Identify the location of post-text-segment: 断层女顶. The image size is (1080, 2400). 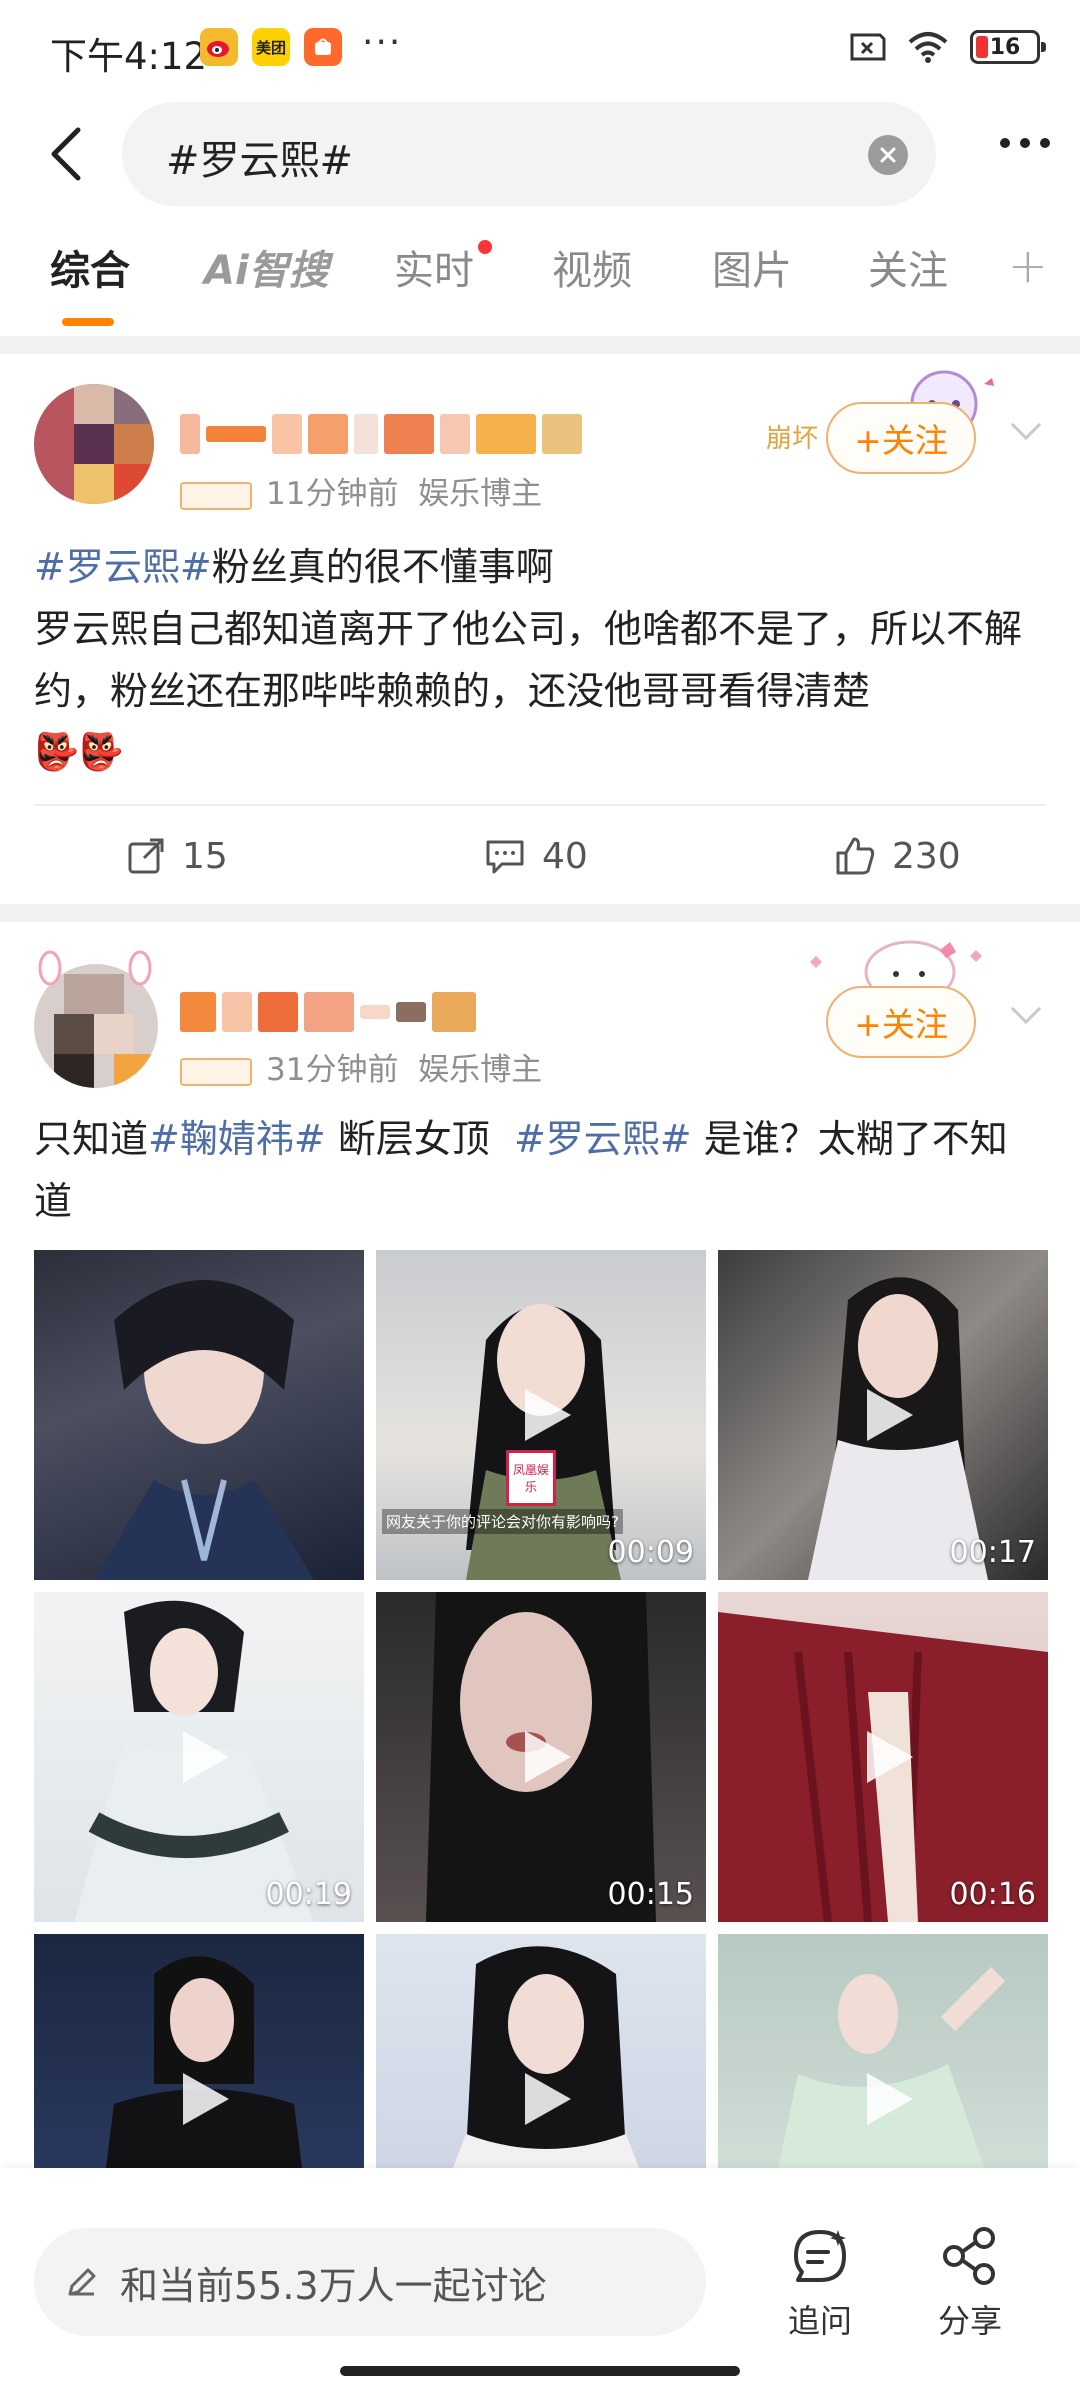
(419, 1139).